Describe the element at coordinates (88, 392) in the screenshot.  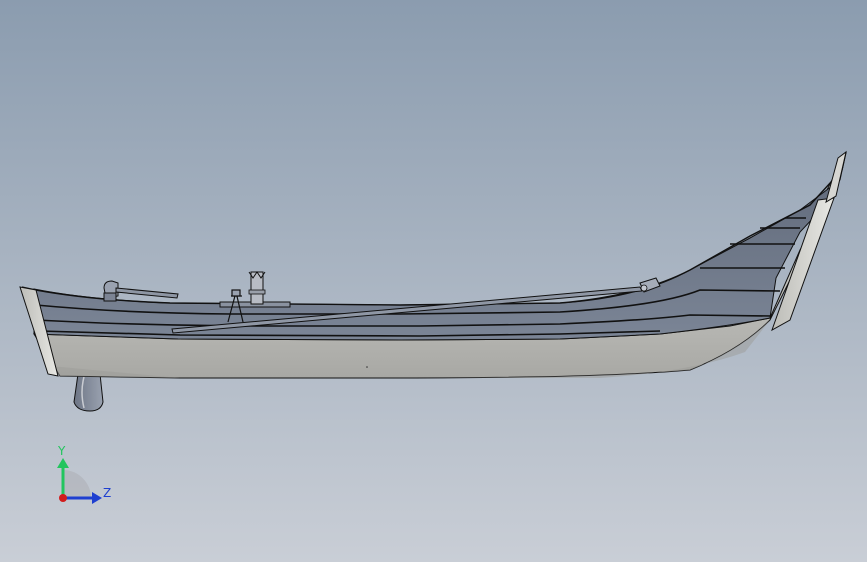
I see `rudder` at that location.